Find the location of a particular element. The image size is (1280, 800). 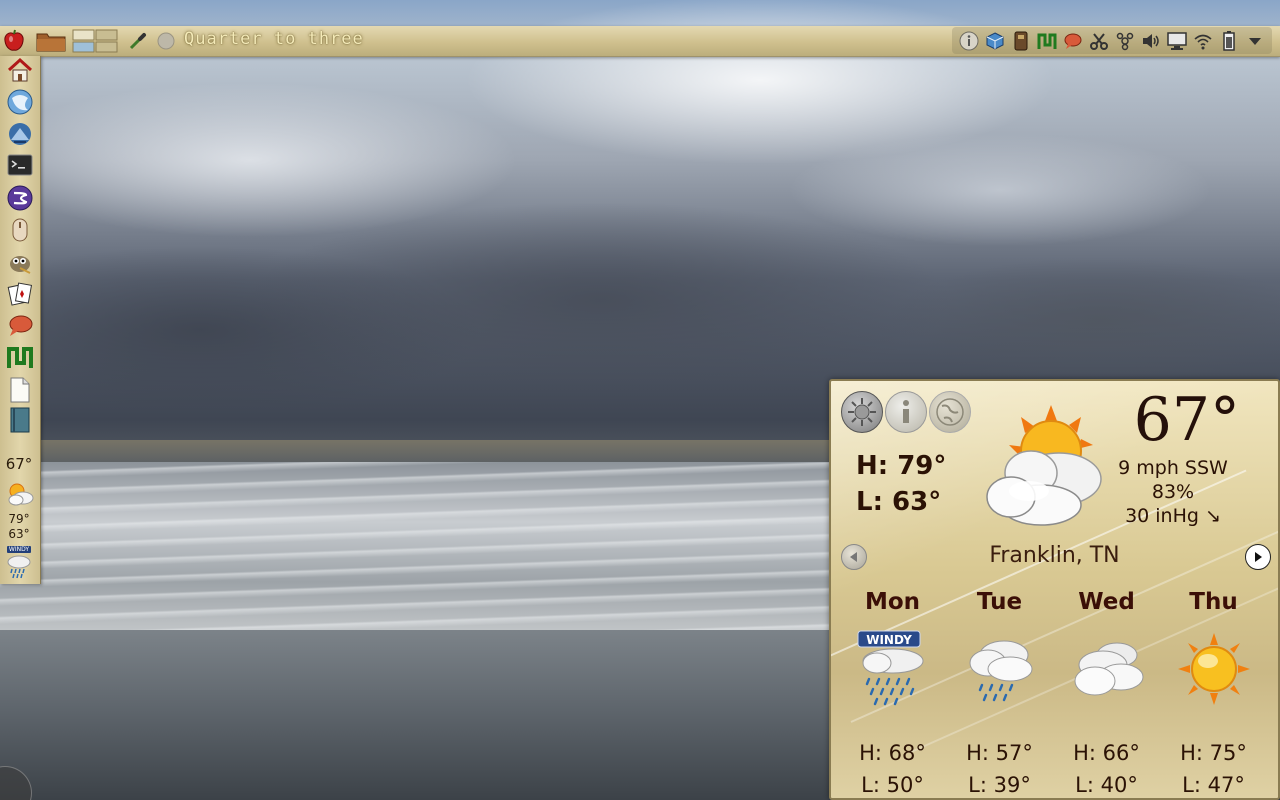

display-icon is located at coordinates (1177, 41).